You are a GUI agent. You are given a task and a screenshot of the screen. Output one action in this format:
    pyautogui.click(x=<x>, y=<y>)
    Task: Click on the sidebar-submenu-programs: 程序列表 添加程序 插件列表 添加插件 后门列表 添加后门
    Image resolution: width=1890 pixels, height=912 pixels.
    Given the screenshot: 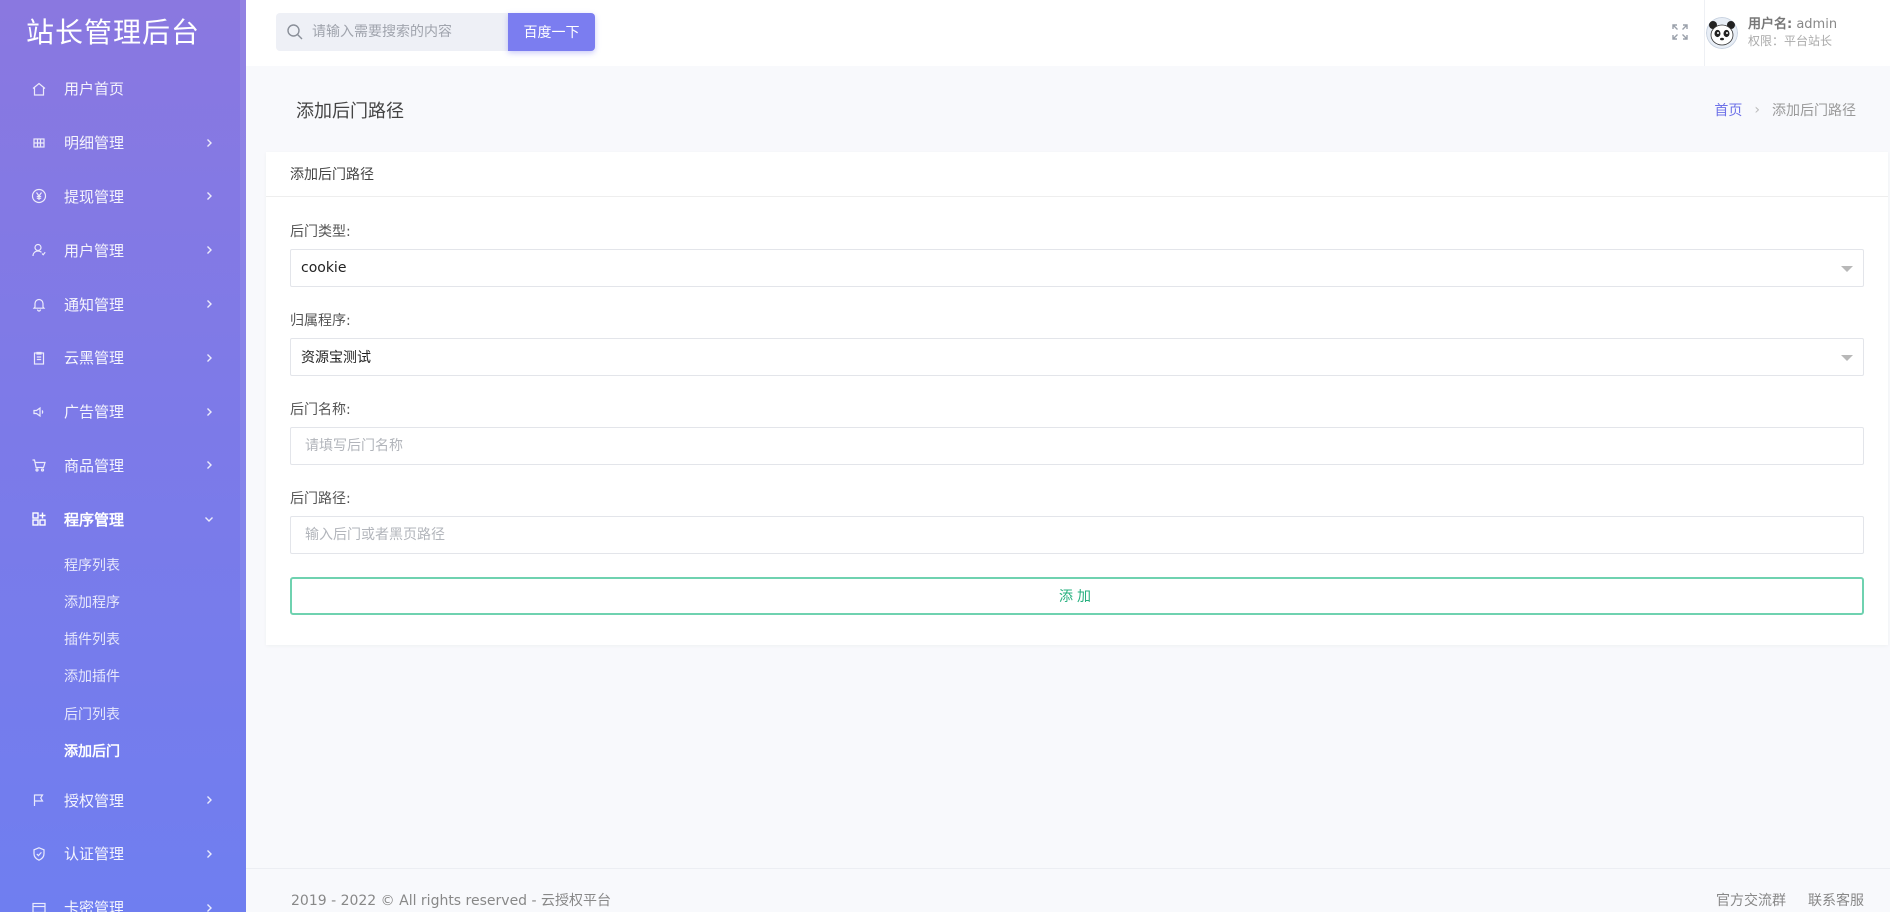 What is the action you would take?
    pyautogui.click(x=123, y=659)
    